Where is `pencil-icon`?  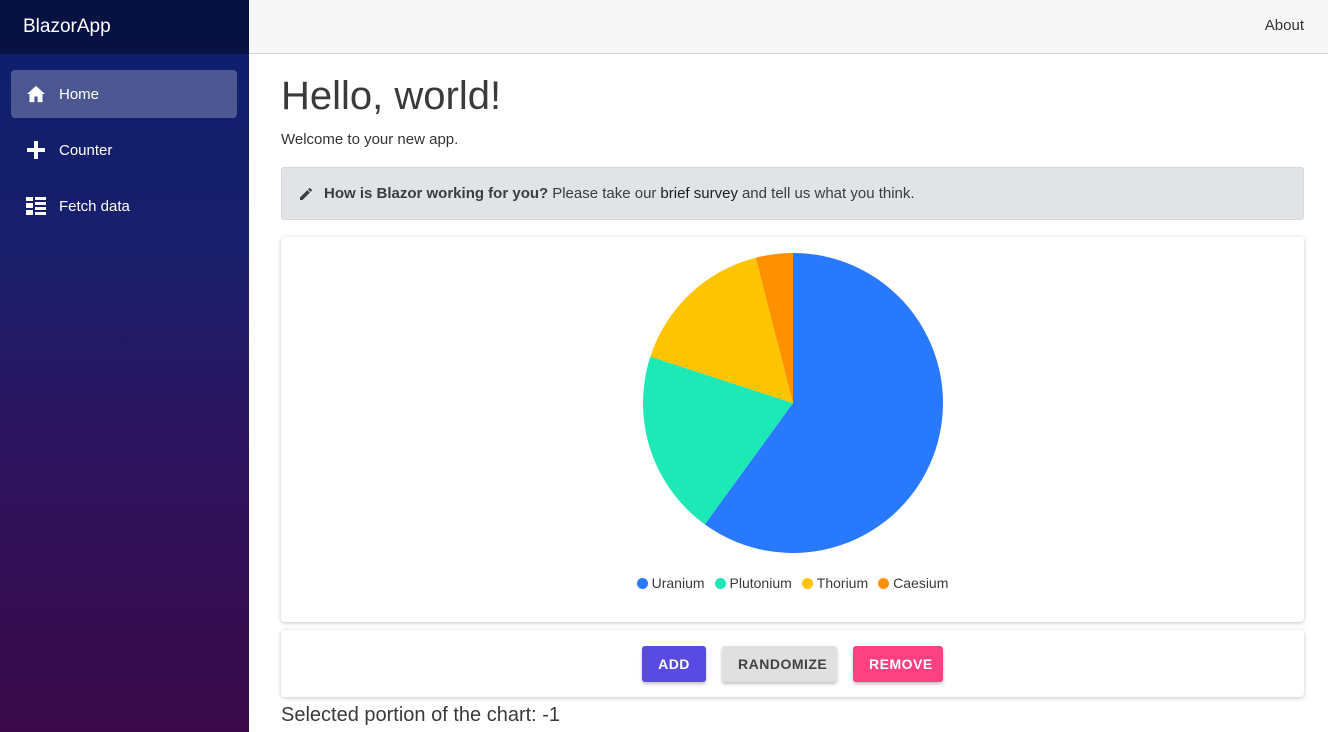
pencil-icon is located at coordinates (306, 194).